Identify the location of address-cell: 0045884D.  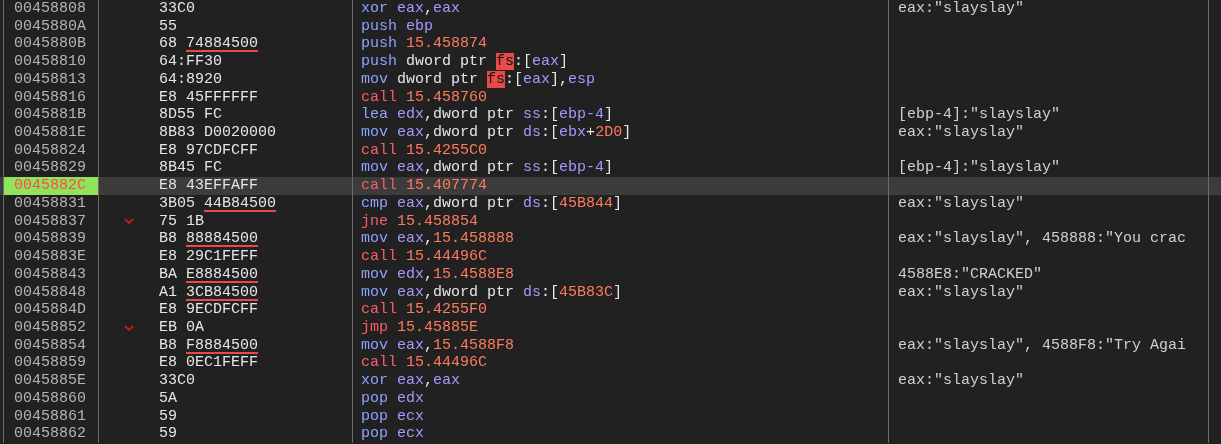
(51, 310).